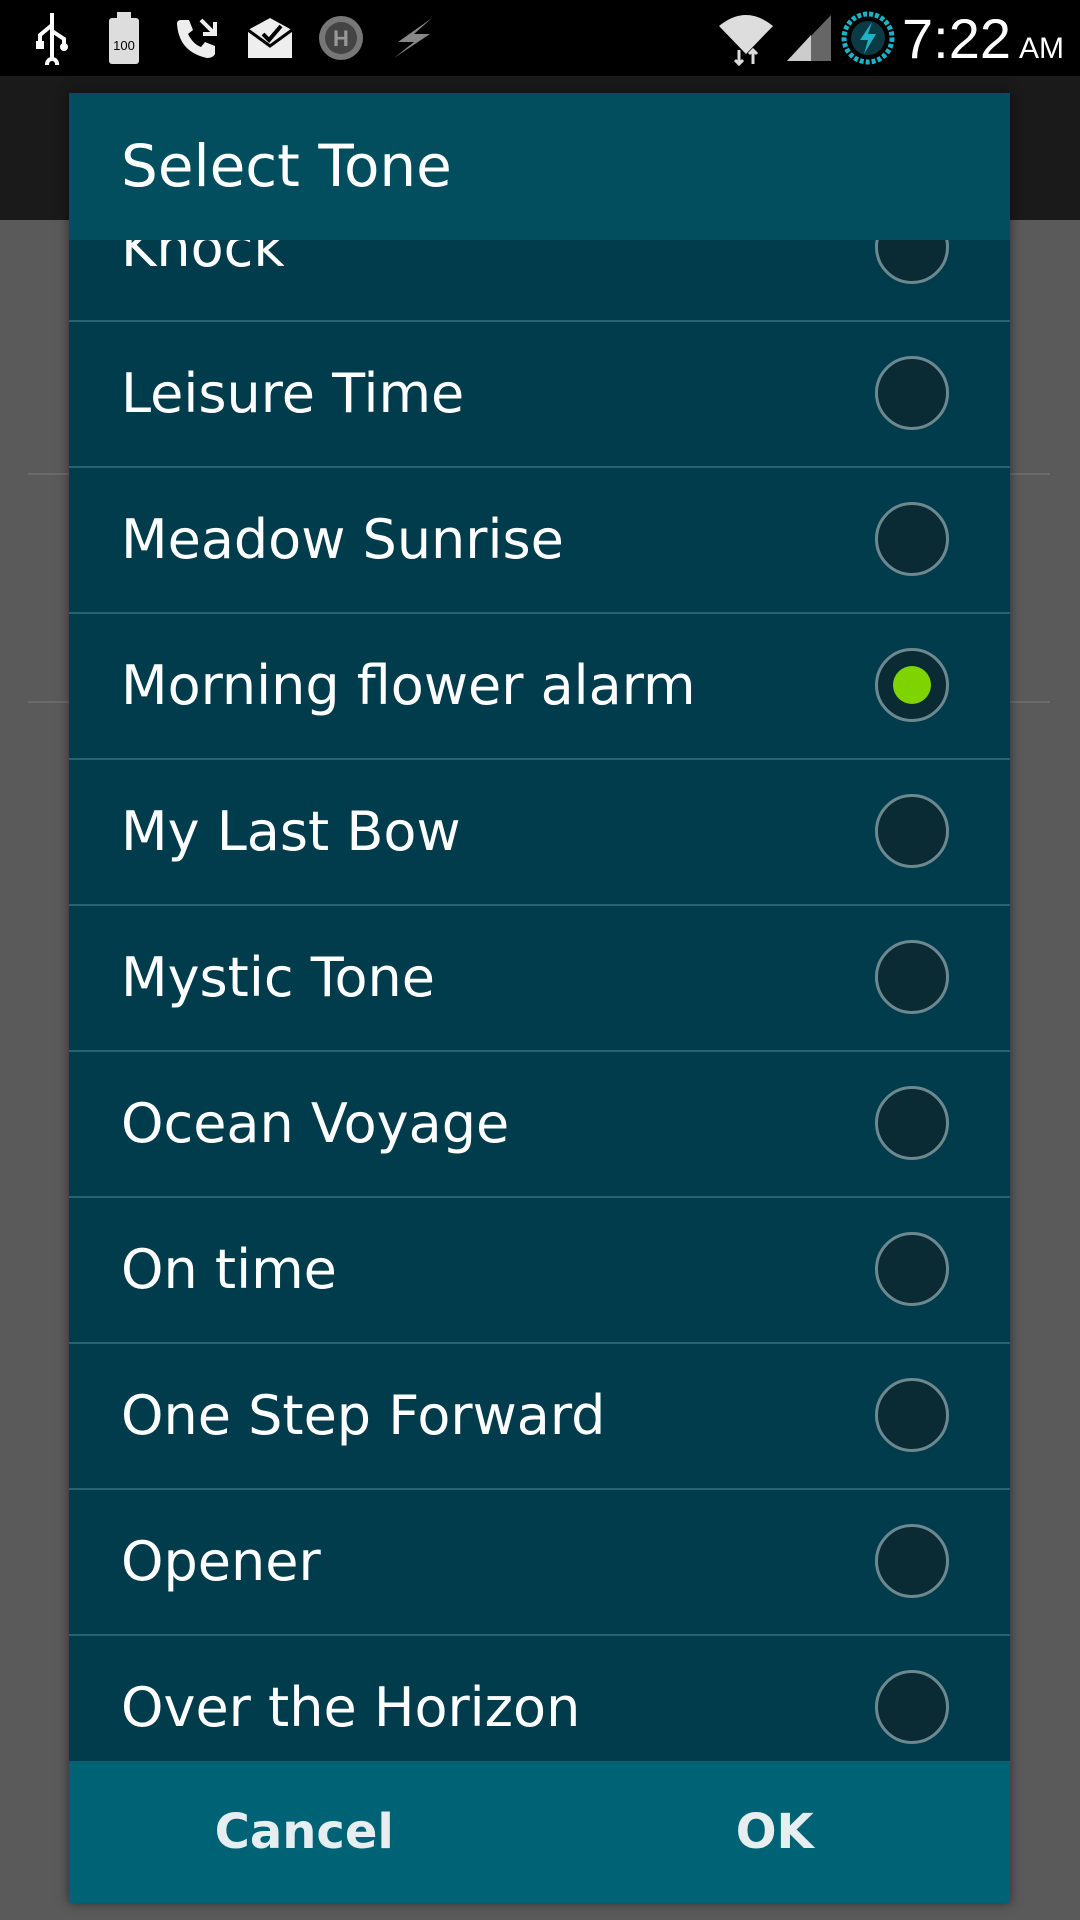 The height and width of the screenshot is (1920, 1080). Describe the element at coordinates (539, 281) in the screenshot. I see `tone-list-item: Knock` at that location.